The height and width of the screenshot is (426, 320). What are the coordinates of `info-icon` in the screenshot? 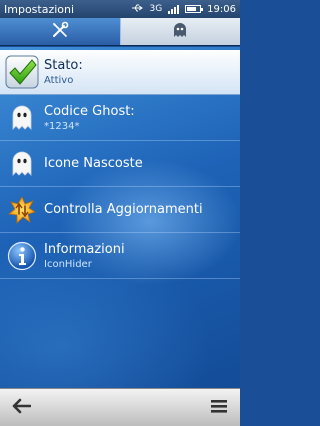 It's located at (22, 256).